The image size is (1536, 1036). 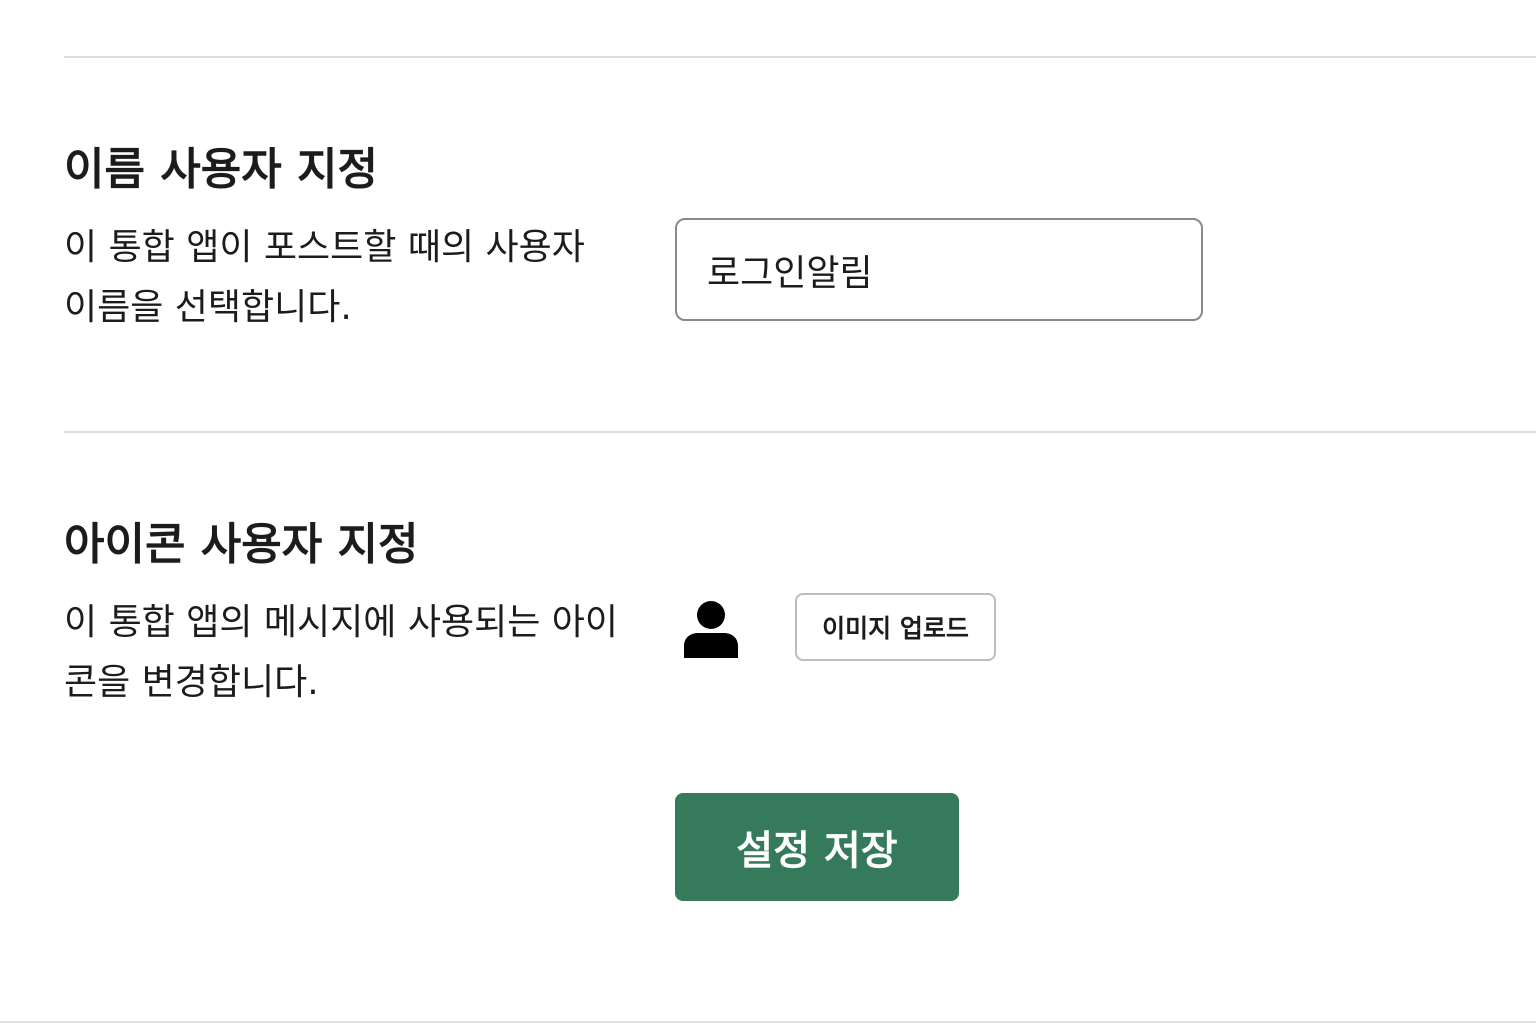 What do you see at coordinates (324, 277) in the screenshot?
I see `name-section-description: 이 통합 앱이 포스트할 때의 사용자 이름을 선택합니다.` at bounding box center [324, 277].